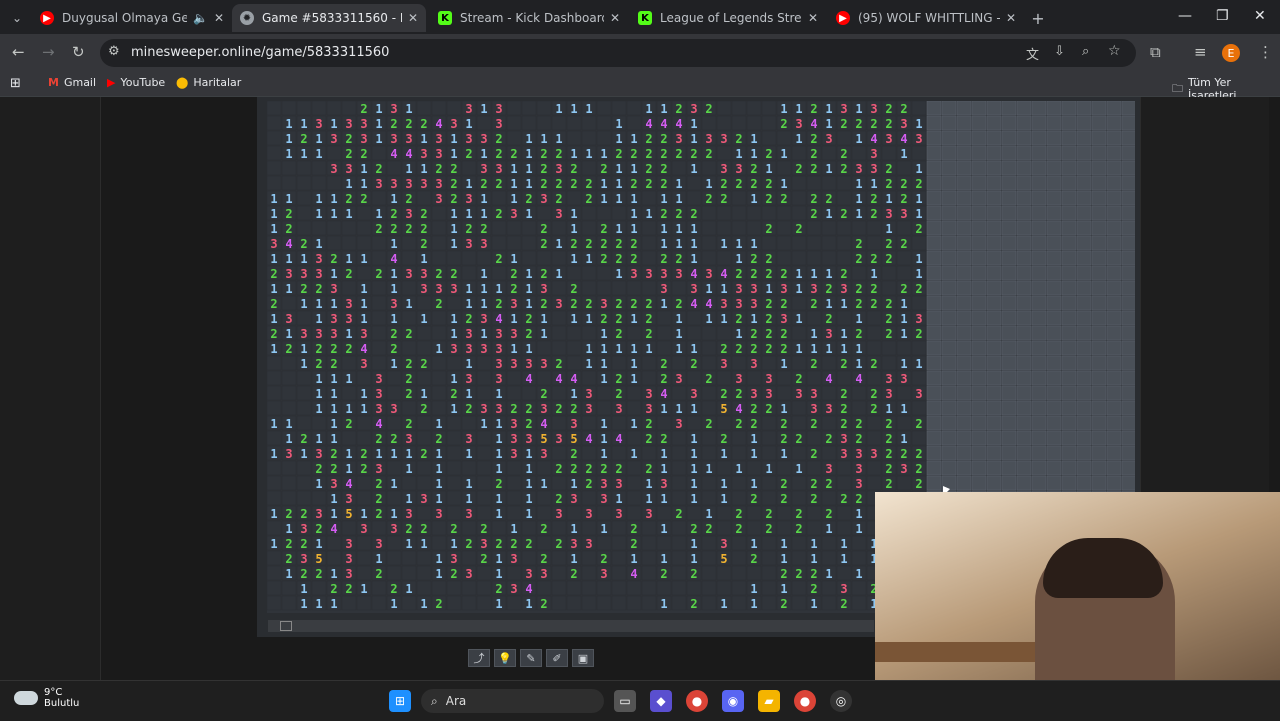  I want to click on back-button: ←, so click(18, 52).